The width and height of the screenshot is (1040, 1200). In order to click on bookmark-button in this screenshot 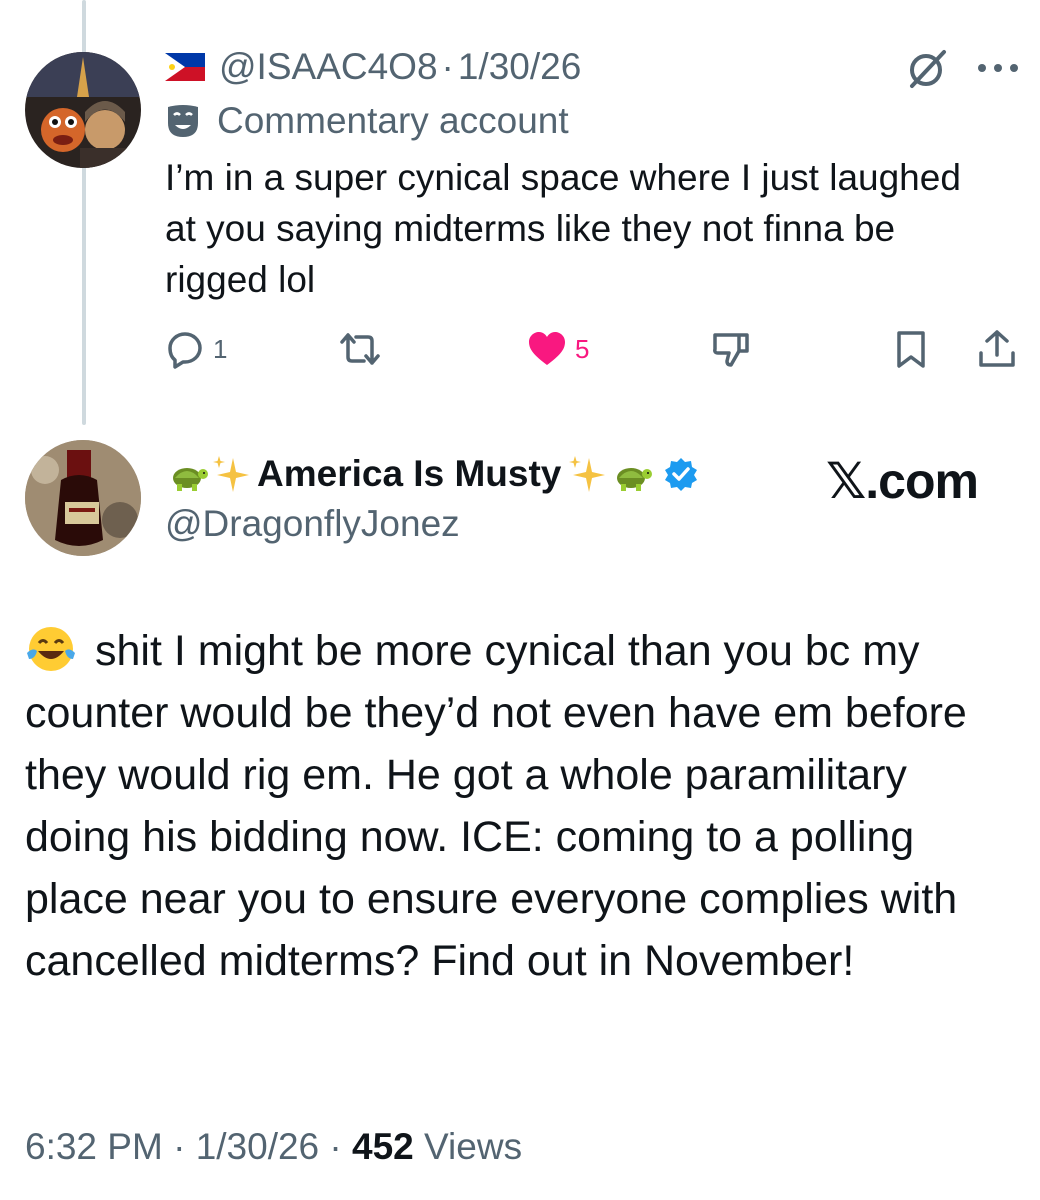, I will do `click(911, 349)`.